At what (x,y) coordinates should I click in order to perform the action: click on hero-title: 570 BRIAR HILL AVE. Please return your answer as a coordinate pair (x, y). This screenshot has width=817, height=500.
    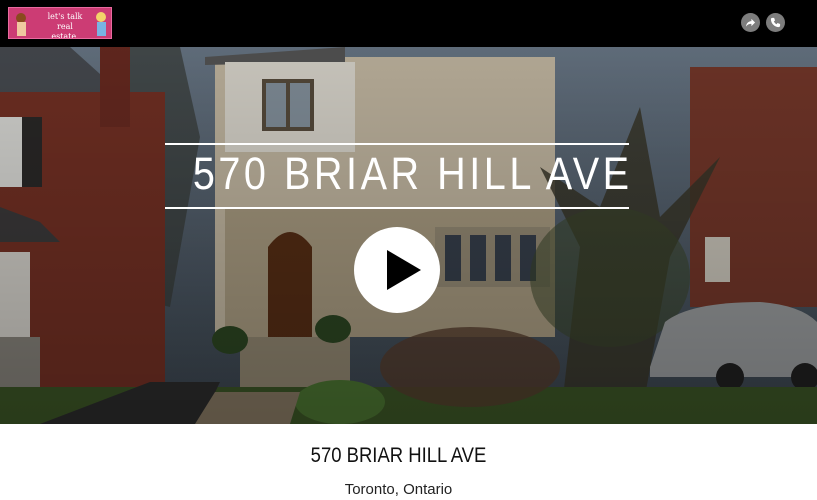
    Looking at the image, I should click on (412, 173).